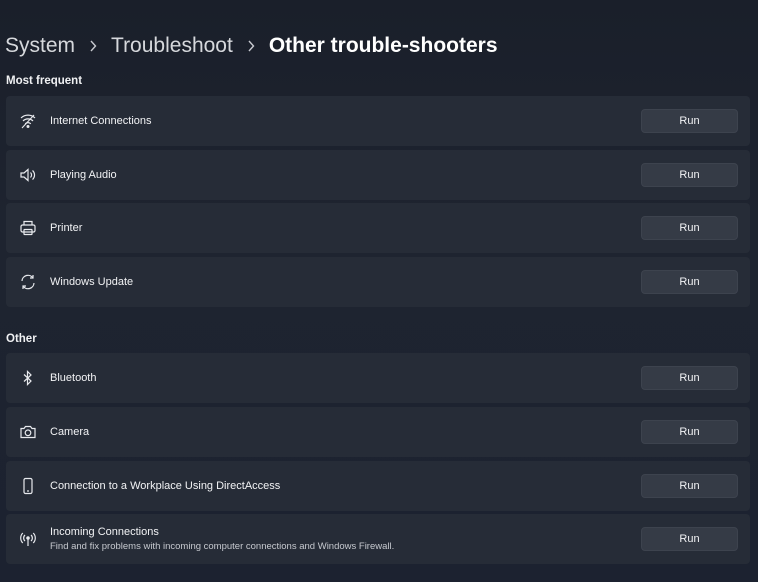  I want to click on page-title: Other trouble-shooters, so click(383, 45).